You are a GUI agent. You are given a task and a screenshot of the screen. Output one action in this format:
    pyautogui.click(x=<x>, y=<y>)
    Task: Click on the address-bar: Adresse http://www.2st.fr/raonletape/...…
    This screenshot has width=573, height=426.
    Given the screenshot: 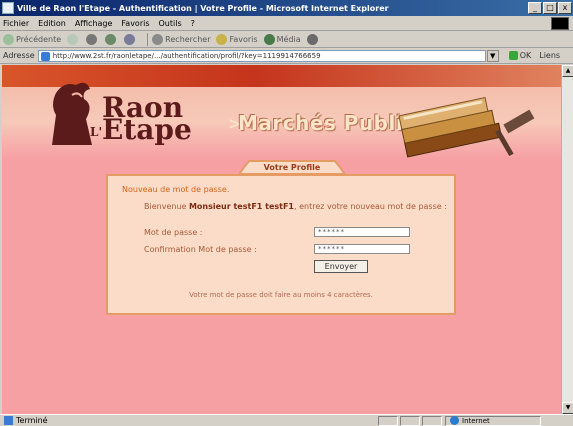 What is the action you would take?
    pyautogui.click(x=286, y=56)
    